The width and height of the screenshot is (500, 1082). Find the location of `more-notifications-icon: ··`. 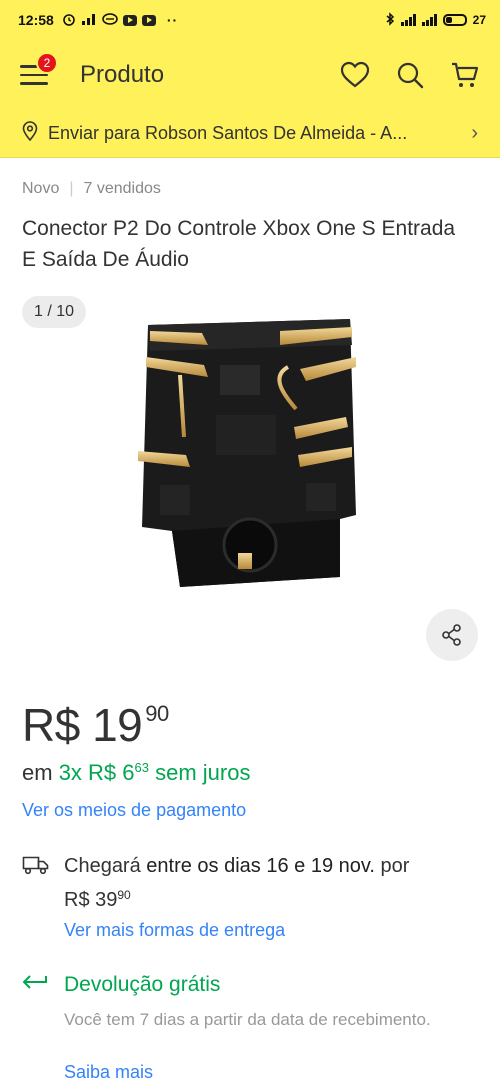

more-notifications-icon: ·· is located at coordinates (172, 20).